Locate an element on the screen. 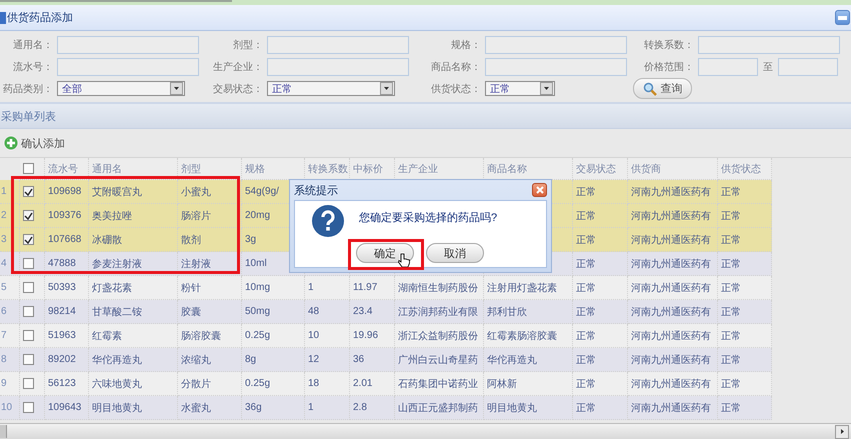 The height and width of the screenshot is (439, 851). field-label: 通用名： is located at coordinates (33, 45).